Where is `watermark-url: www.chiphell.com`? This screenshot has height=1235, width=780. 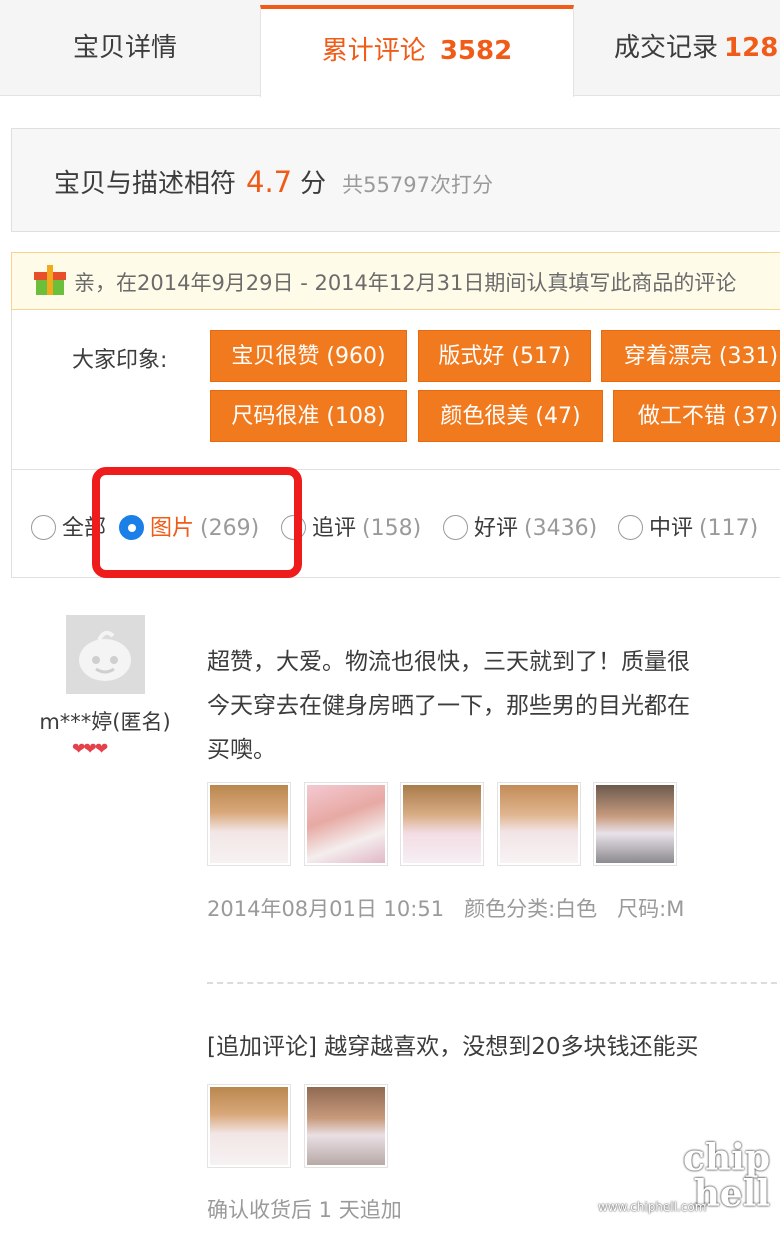 watermark-url: www.chiphell.com is located at coordinates (652, 1207).